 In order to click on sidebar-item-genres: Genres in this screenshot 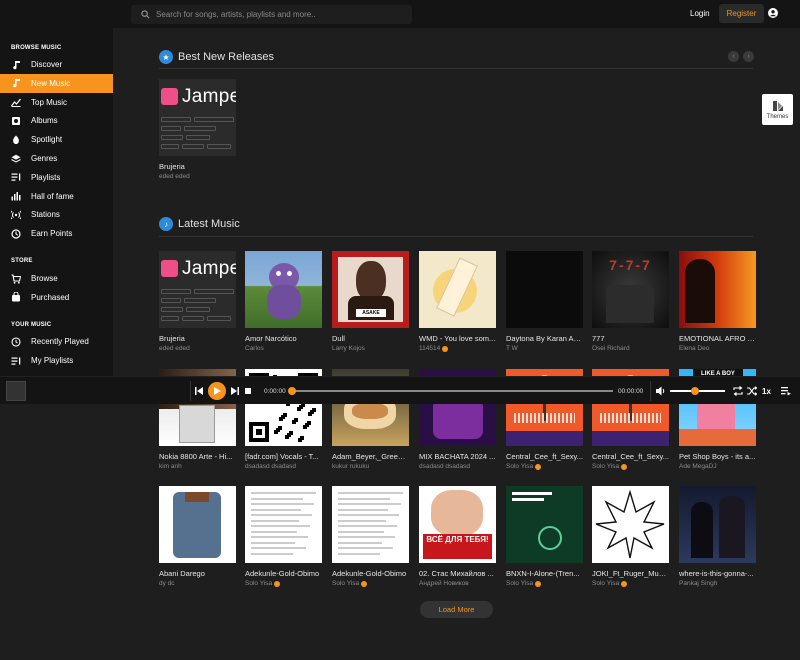, I will do `click(56, 158)`.